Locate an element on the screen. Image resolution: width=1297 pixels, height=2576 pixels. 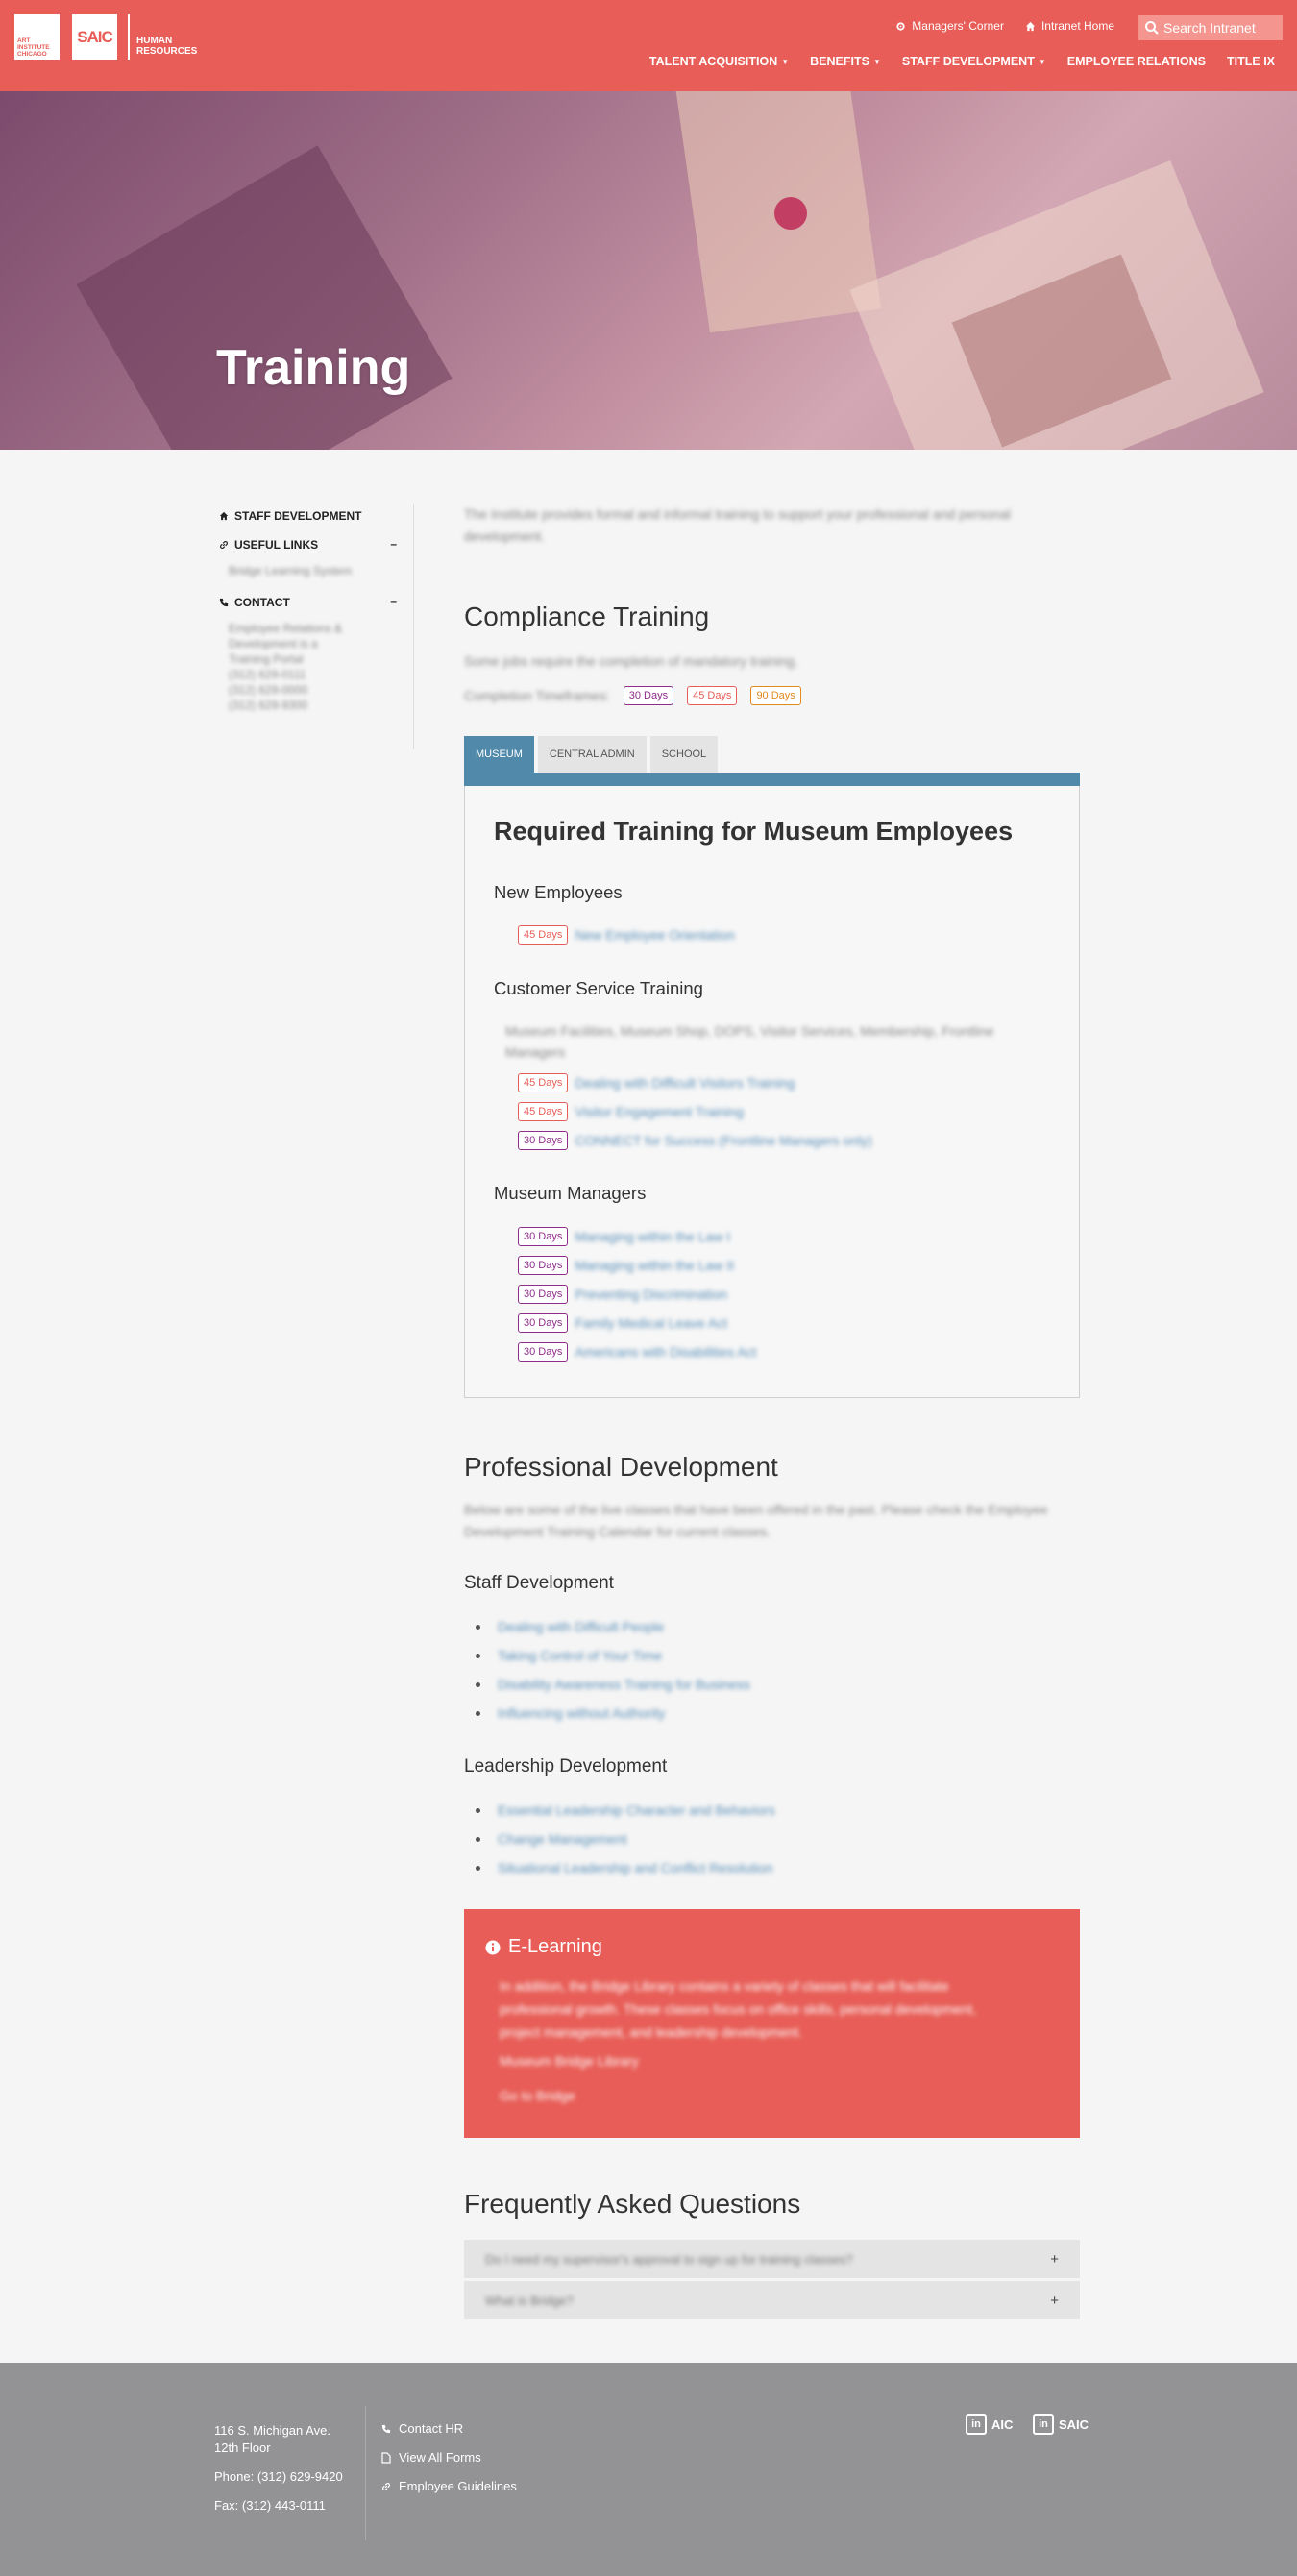
hero-image-shape is located at coordinates (791, 213).